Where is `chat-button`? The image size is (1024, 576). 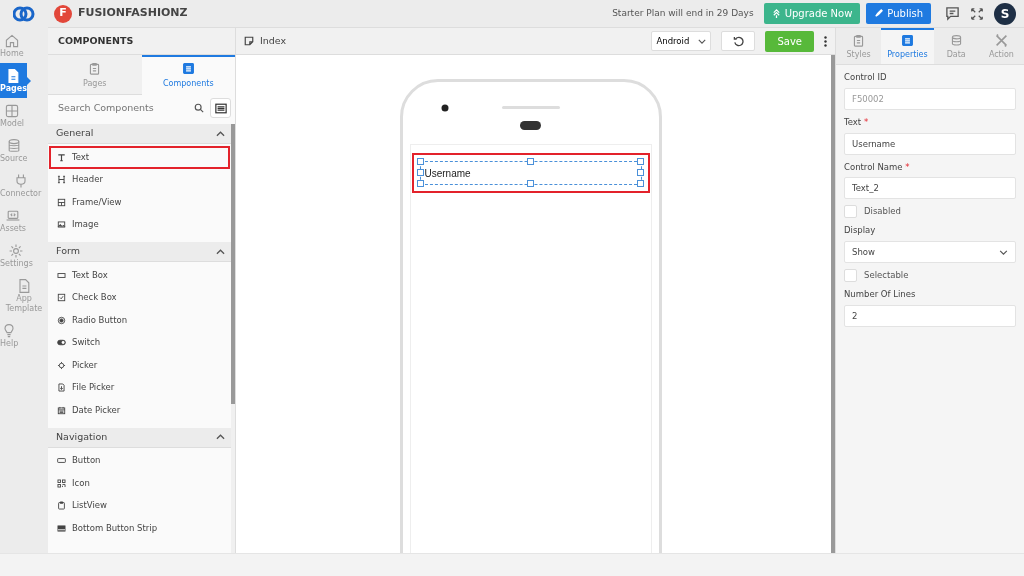
chat-button is located at coordinates (952, 13).